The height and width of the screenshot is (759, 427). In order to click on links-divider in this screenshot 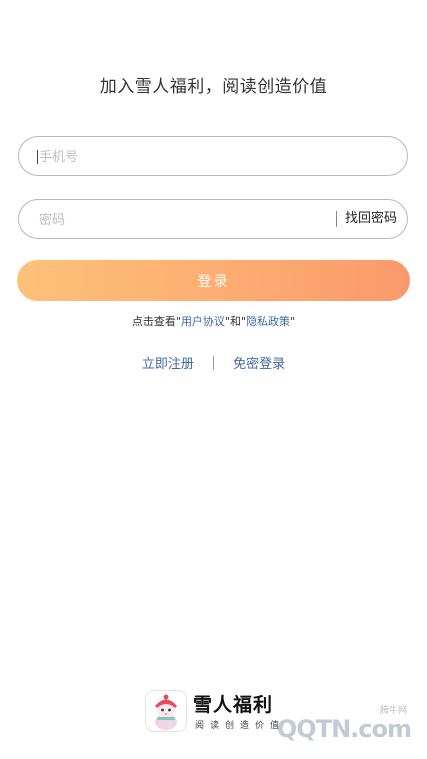, I will do `click(213, 362)`.